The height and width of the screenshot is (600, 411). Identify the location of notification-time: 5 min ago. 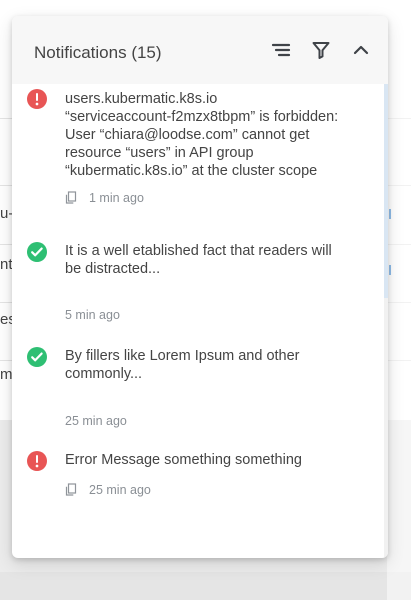
(92, 314).